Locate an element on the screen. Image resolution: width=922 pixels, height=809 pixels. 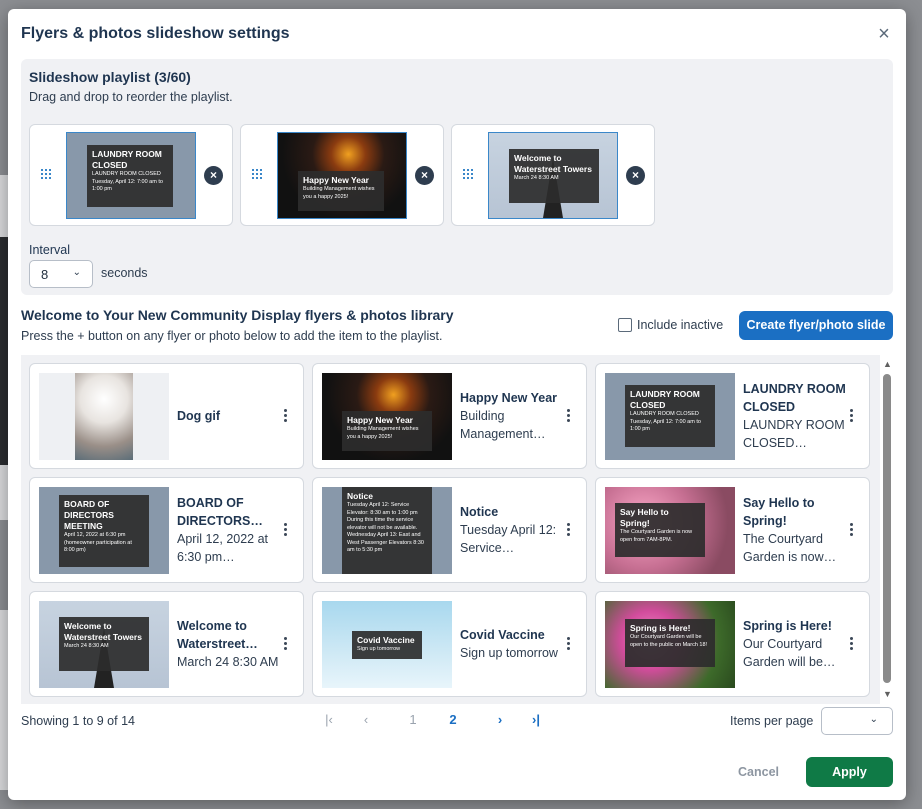
include-inactive-checkbox is located at coordinates (625, 325).